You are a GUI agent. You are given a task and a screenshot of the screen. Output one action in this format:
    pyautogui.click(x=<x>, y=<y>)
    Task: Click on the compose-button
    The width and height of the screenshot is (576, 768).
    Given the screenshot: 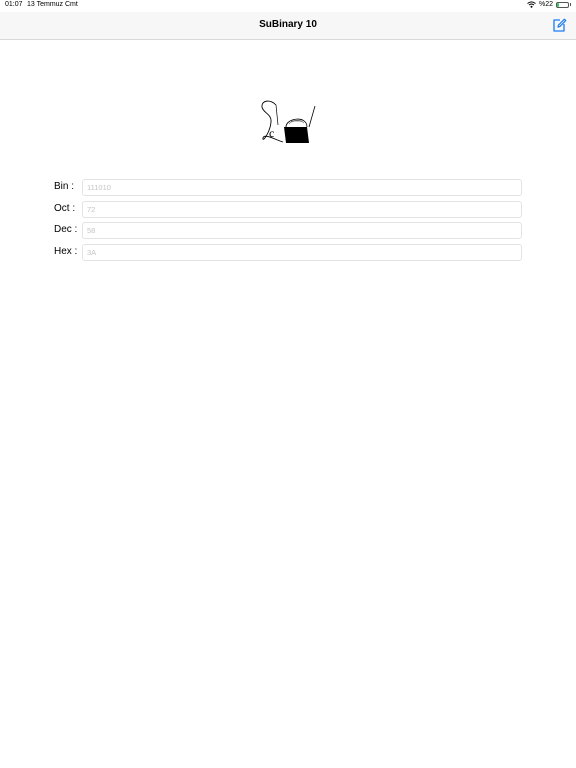 What is the action you would take?
    pyautogui.click(x=559, y=25)
    